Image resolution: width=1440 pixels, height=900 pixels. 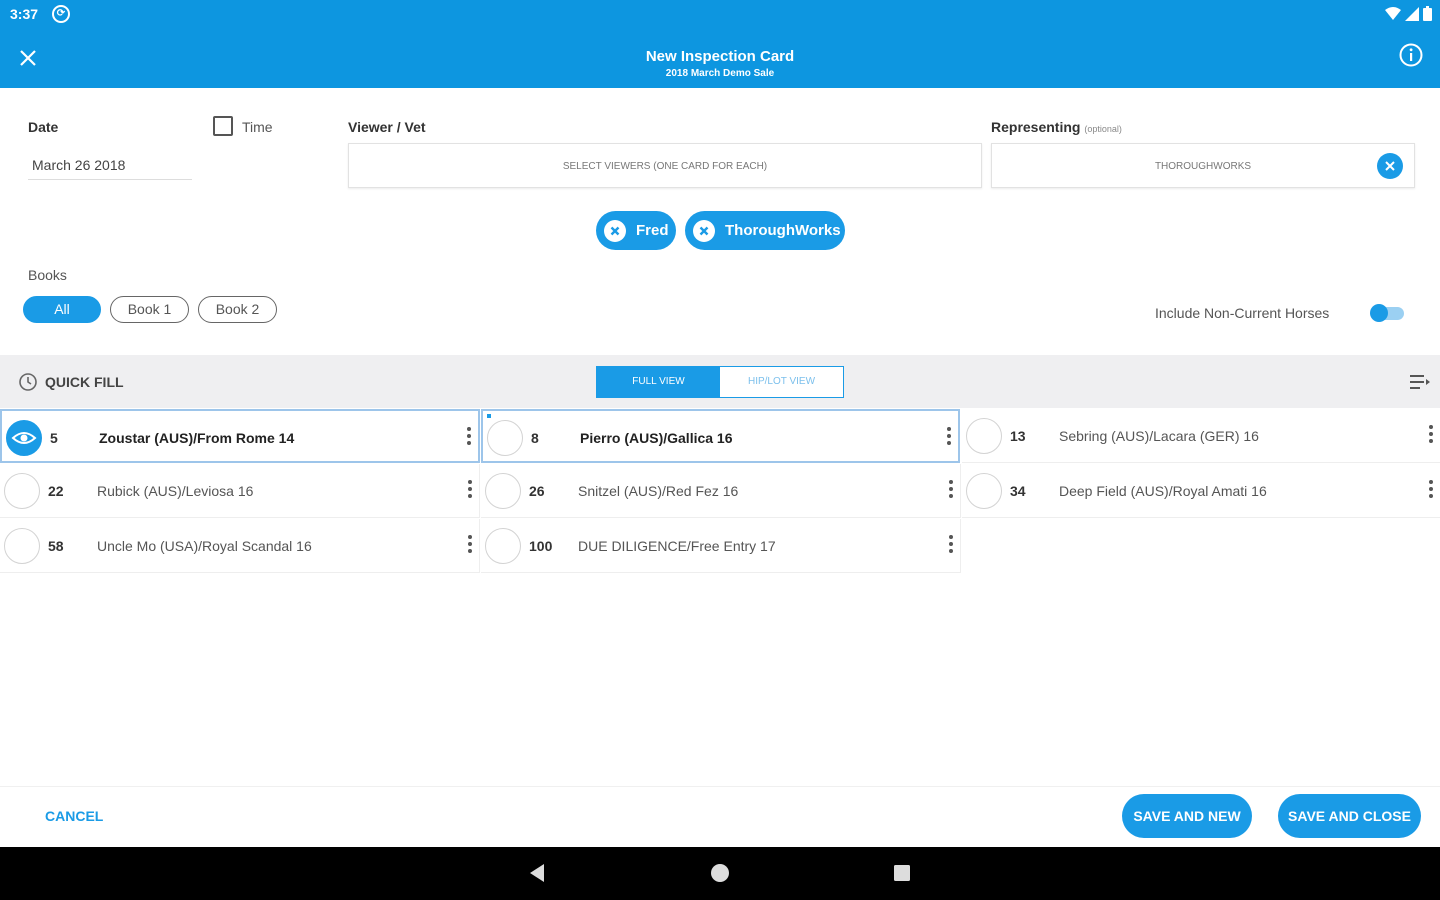 I want to click on horse-card: 22 Rubick (AUS)/Leviosa 16, so click(x=240, y=491).